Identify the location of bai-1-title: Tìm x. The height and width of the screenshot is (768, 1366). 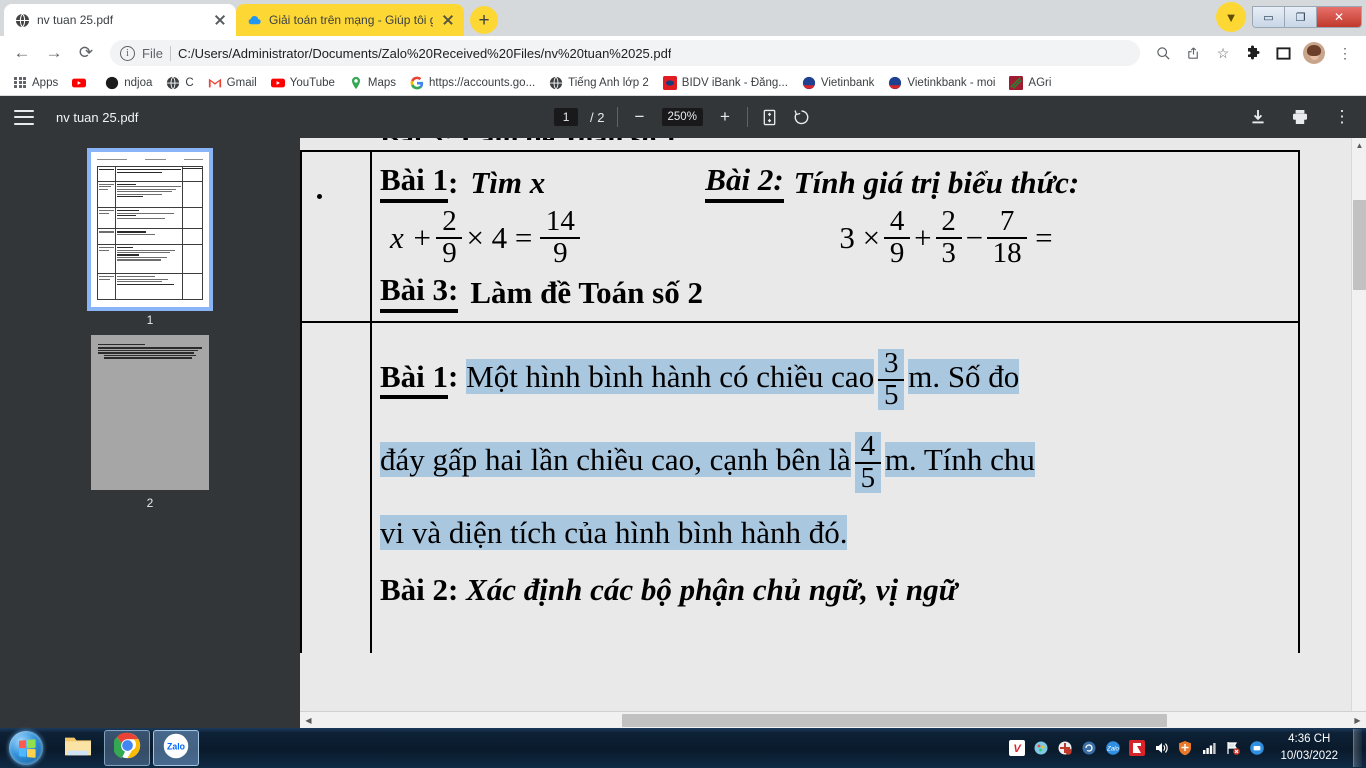
(508, 182).